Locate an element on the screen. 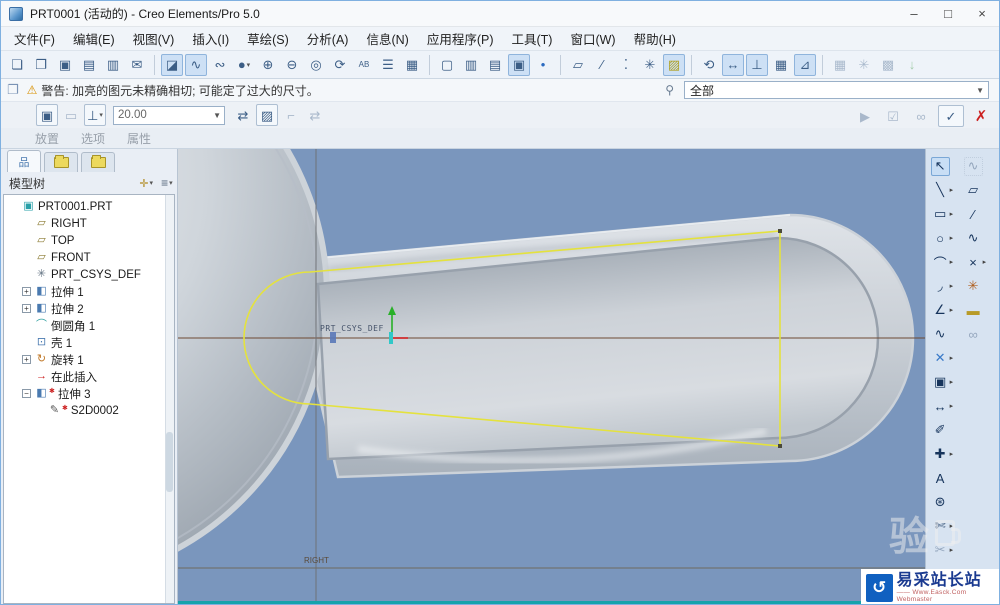 Image resolution: width=1000 pixels, height=605 pixels. send-email-button: ✉ is located at coordinates (137, 65).